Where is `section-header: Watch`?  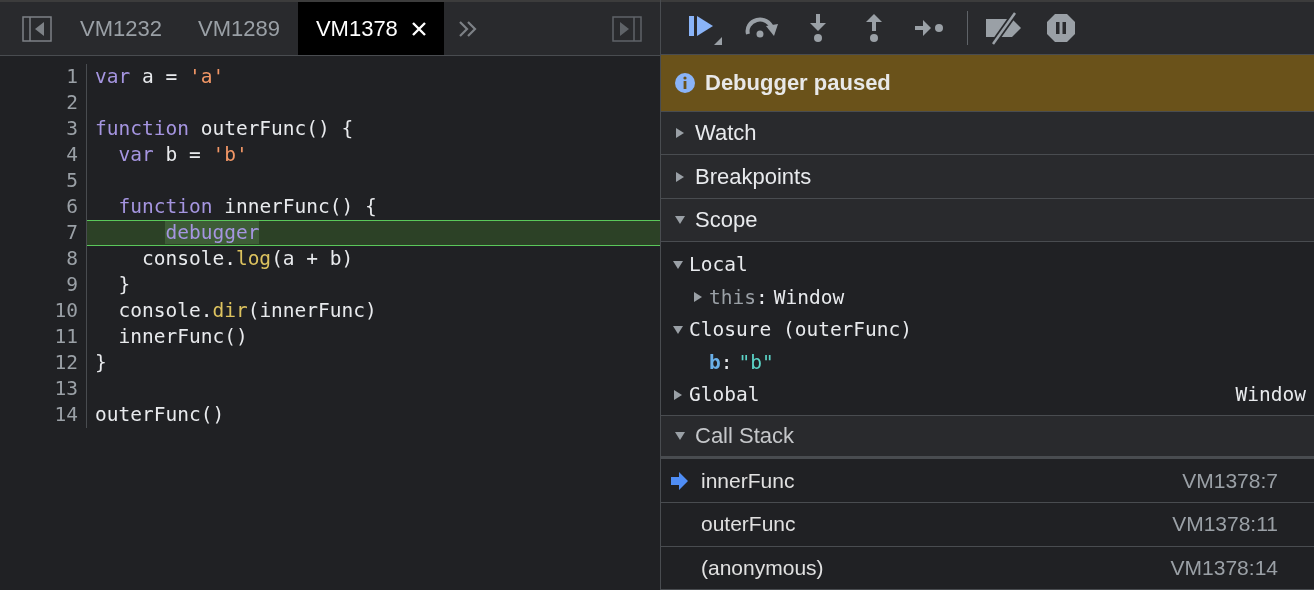 section-header: Watch is located at coordinates (987, 133).